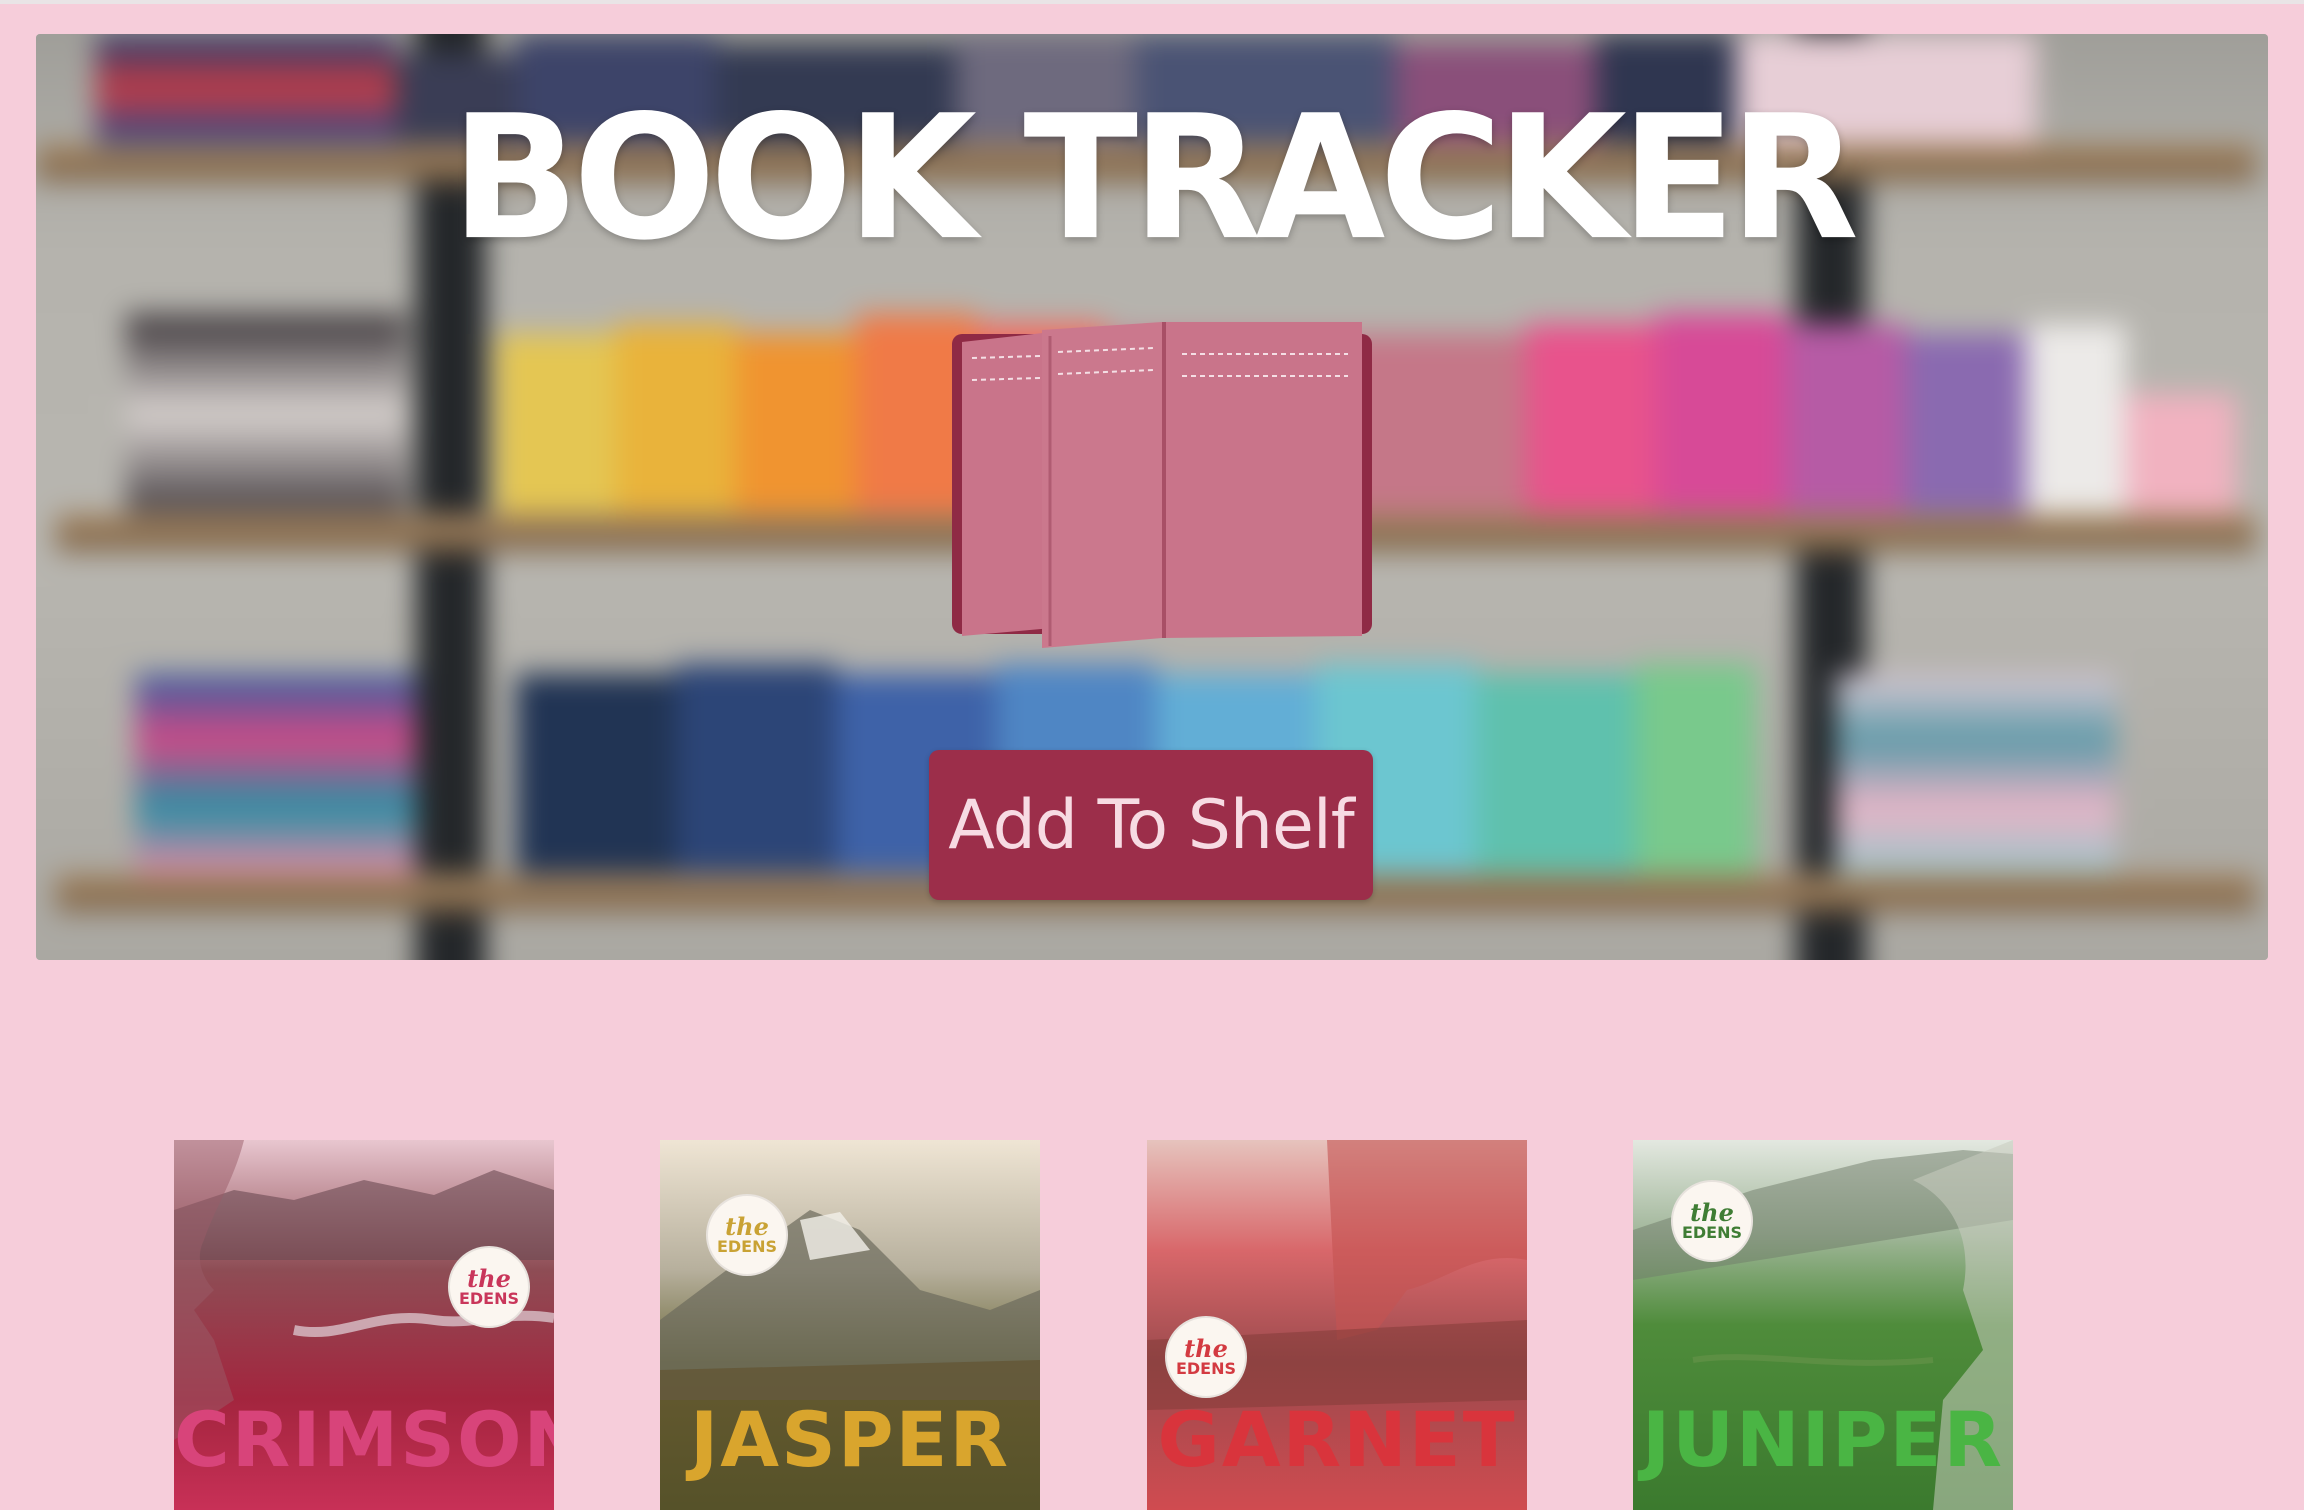  I want to click on add-to-shelf-button: Add To Shelf, so click(1151, 825).